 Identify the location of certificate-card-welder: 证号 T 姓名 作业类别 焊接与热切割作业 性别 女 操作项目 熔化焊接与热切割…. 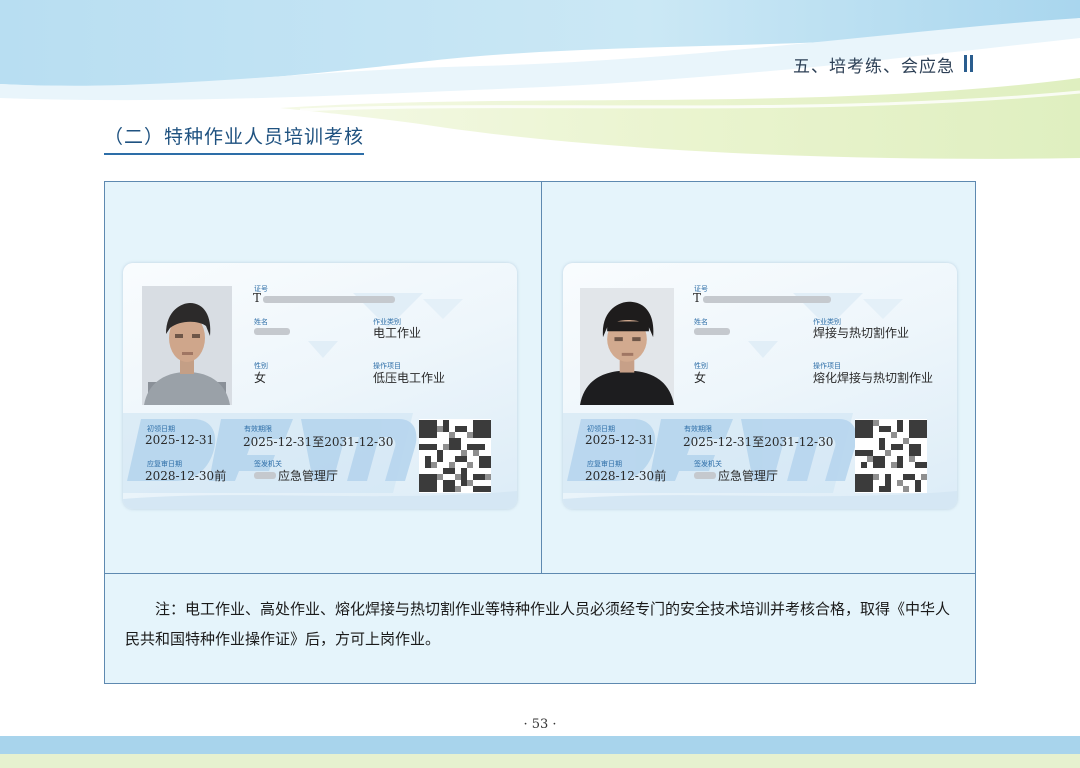
(760, 386).